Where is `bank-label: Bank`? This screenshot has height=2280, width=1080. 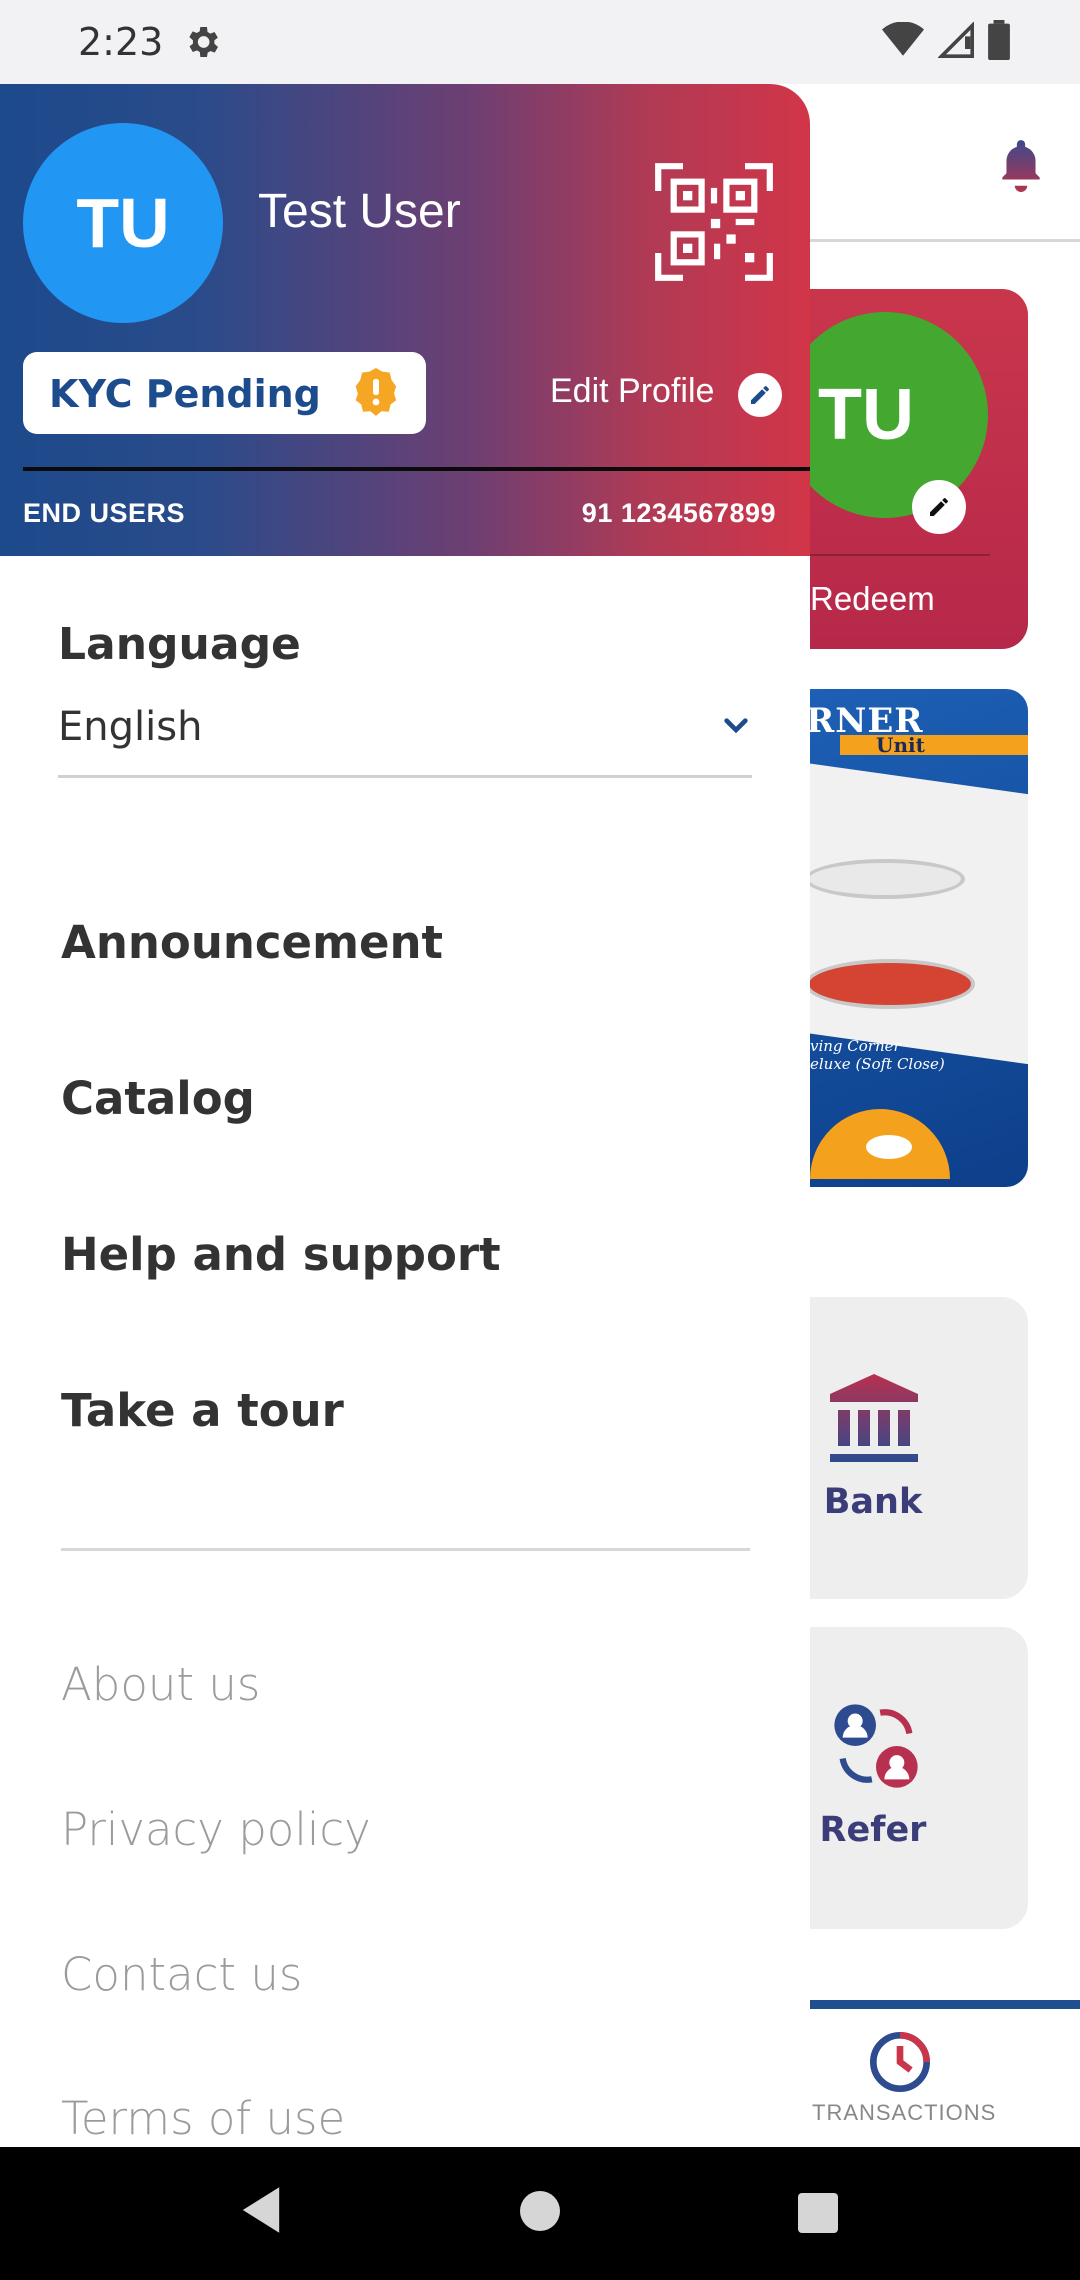 bank-label: Bank is located at coordinates (873, 1502).